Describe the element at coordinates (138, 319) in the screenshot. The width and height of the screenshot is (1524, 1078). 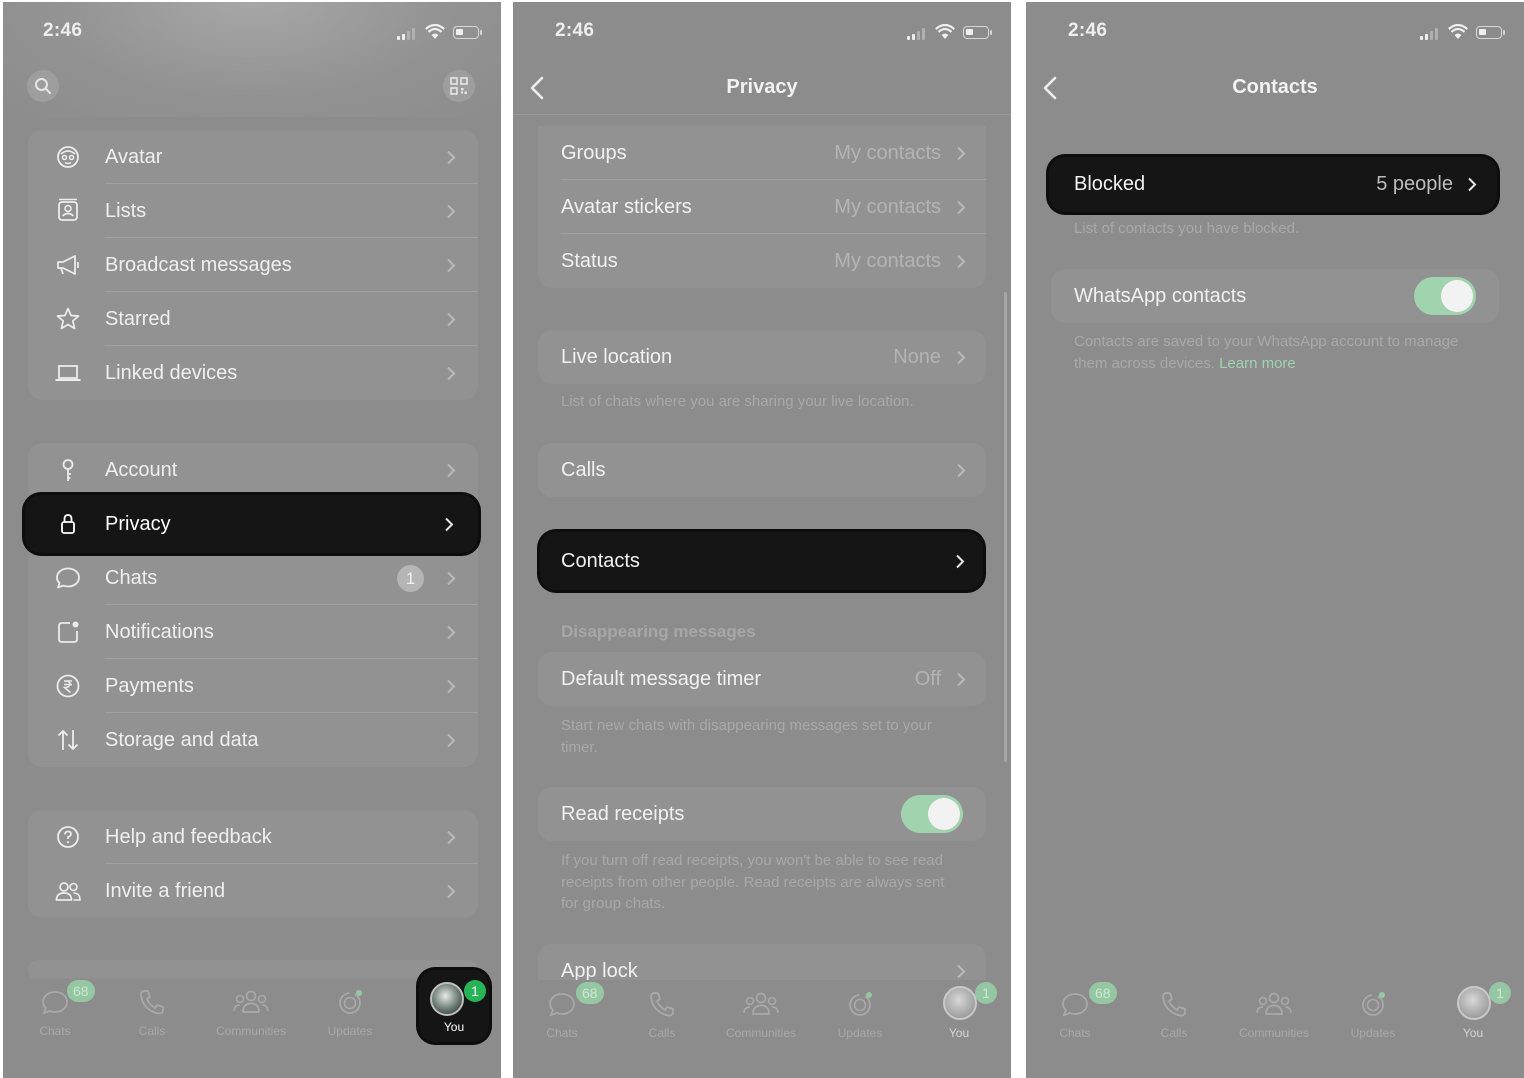
I see `settings-row-label: Starred` at that location.